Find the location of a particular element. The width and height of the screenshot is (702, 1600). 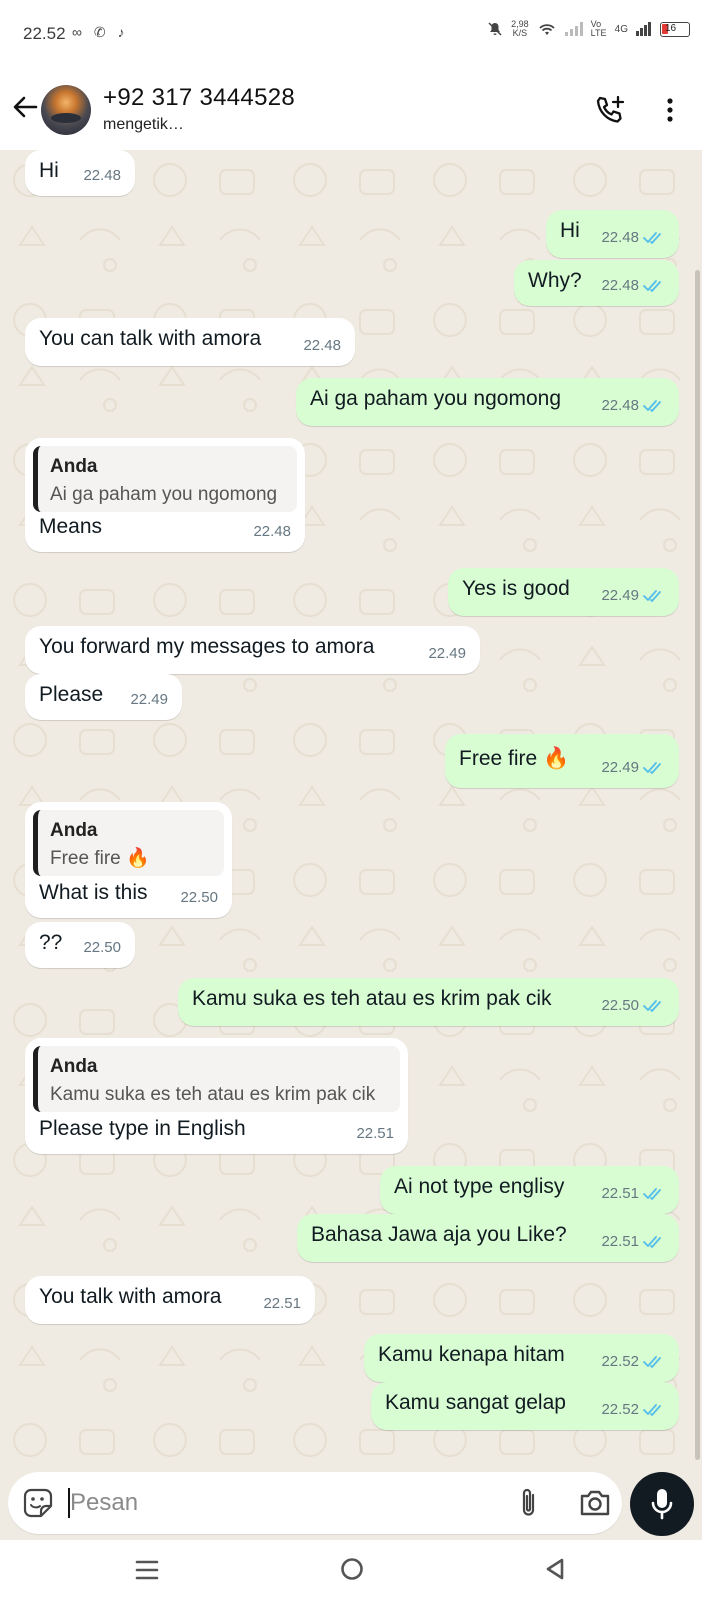

voice-record-button is located at coordinates (662, 1504).